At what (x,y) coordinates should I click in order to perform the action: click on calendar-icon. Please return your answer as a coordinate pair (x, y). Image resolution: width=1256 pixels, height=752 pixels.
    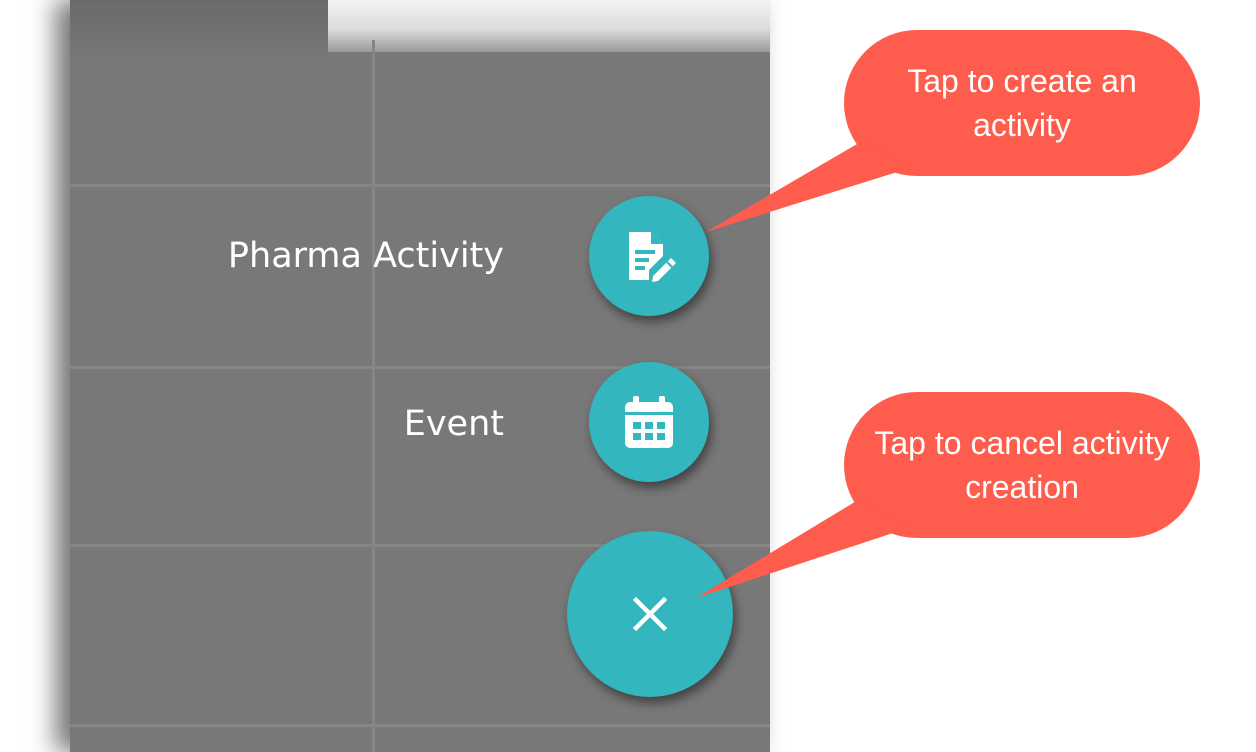
    Looking at the image, I should click on (649, 422).